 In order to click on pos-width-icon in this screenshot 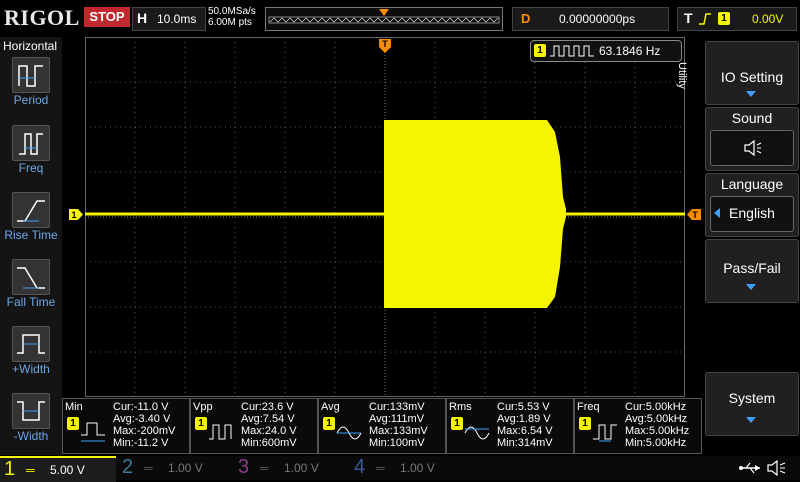, I will do `click(31, 344)`.